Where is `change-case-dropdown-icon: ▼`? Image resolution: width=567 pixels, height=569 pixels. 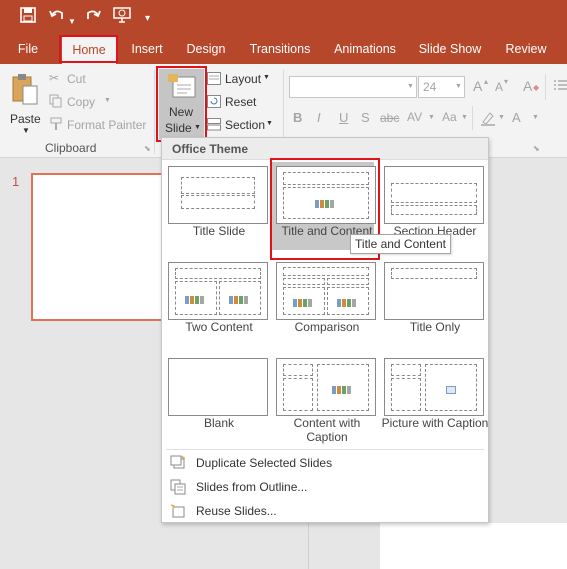 change-case-dropdown-icon: ▼ is located at coordinates (464, 117).